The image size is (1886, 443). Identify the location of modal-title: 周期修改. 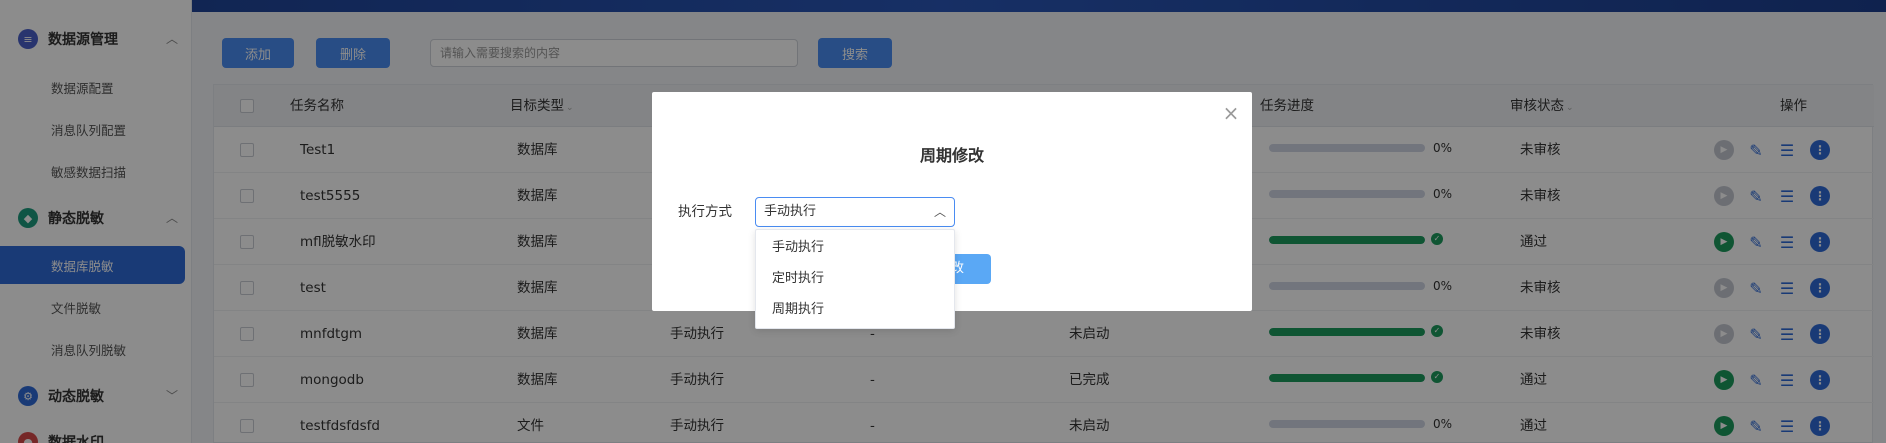
(951, 155).